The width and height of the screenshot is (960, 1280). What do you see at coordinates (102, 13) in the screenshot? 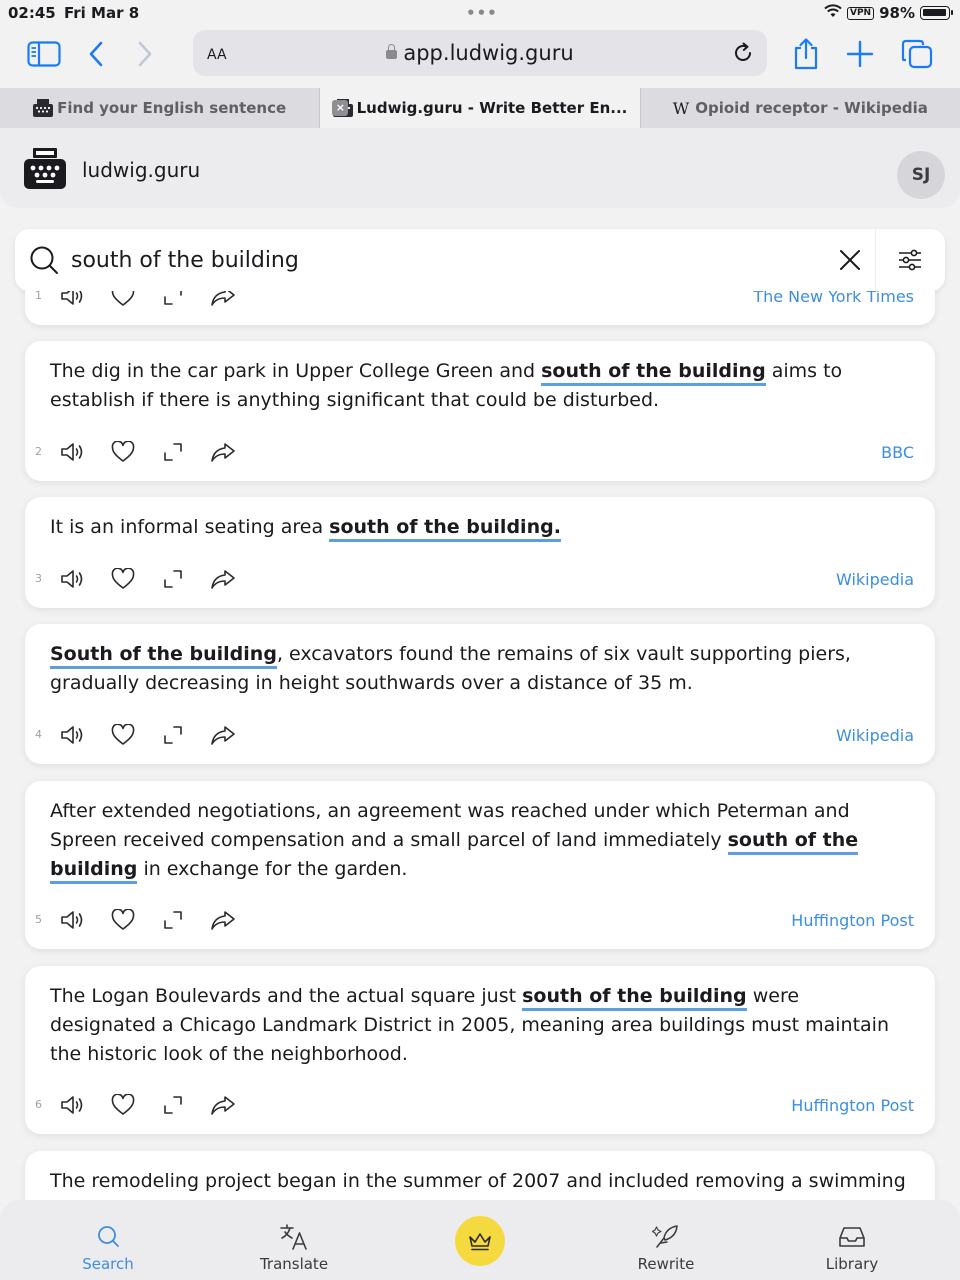
I see `status-date: Fri Mar 8` at bounding box center [102, 13].